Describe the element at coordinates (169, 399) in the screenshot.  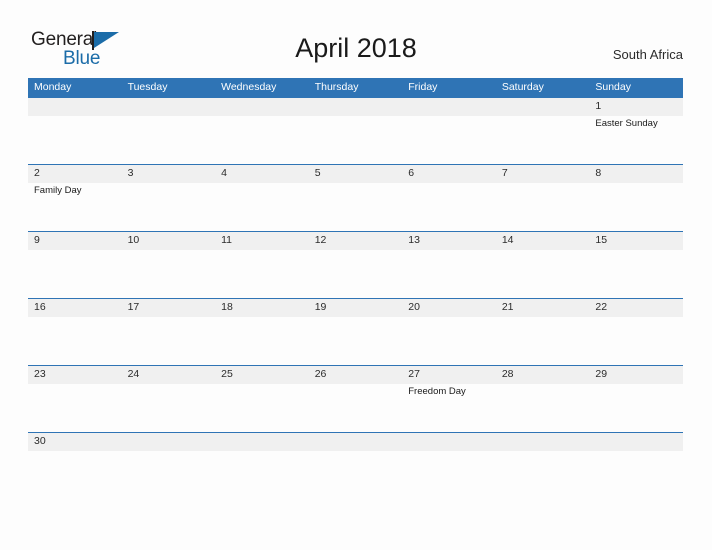
I see `day-cell: 24` at that location.